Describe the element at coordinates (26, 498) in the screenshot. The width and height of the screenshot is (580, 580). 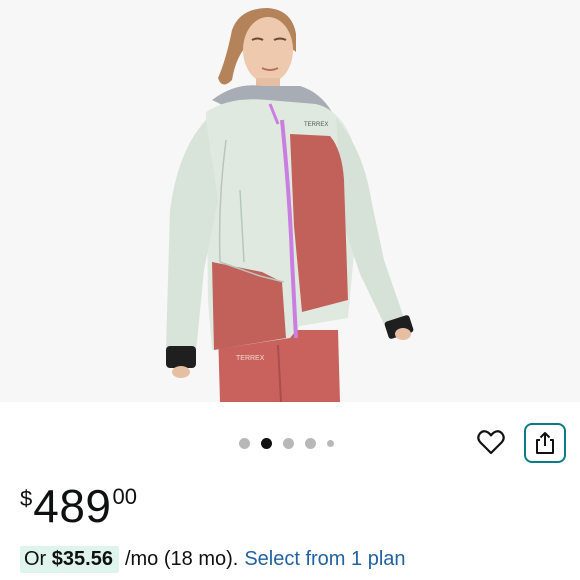
I see `price-currency-symbol: $` at that location.